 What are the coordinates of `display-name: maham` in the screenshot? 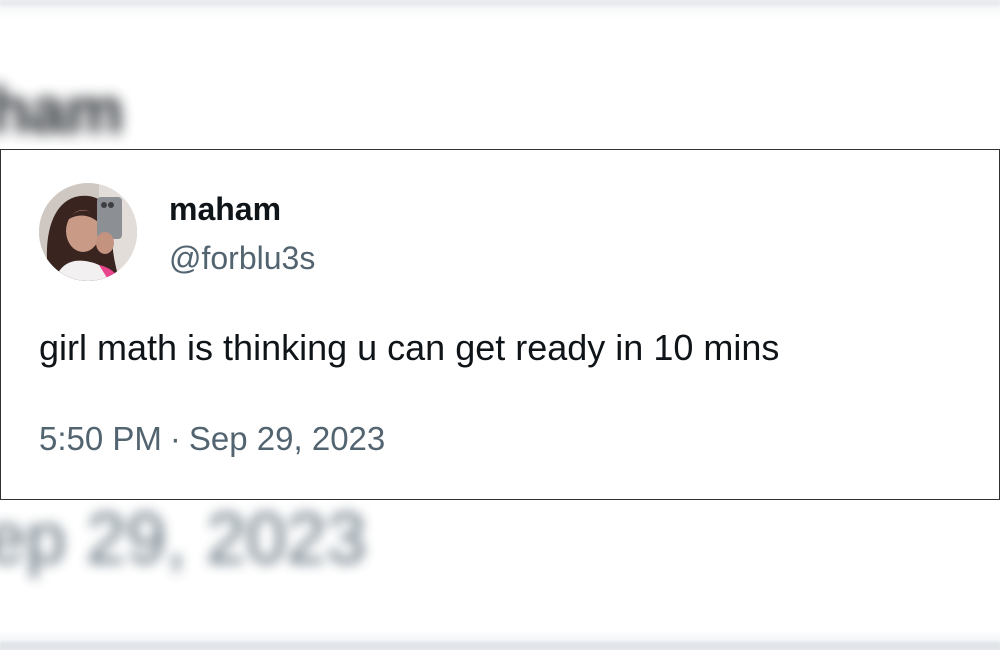 It's located at (225, 209).